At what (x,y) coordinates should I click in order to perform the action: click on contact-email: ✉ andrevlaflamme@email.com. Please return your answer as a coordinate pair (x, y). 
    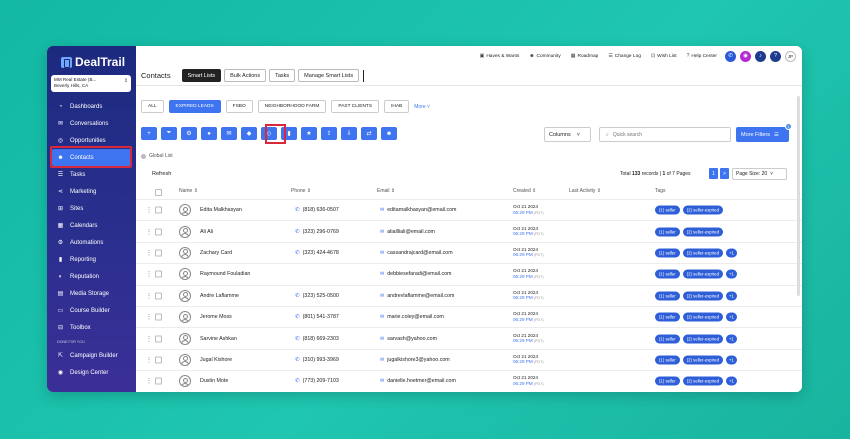
    Looking at the image, I should click on (417, 296).